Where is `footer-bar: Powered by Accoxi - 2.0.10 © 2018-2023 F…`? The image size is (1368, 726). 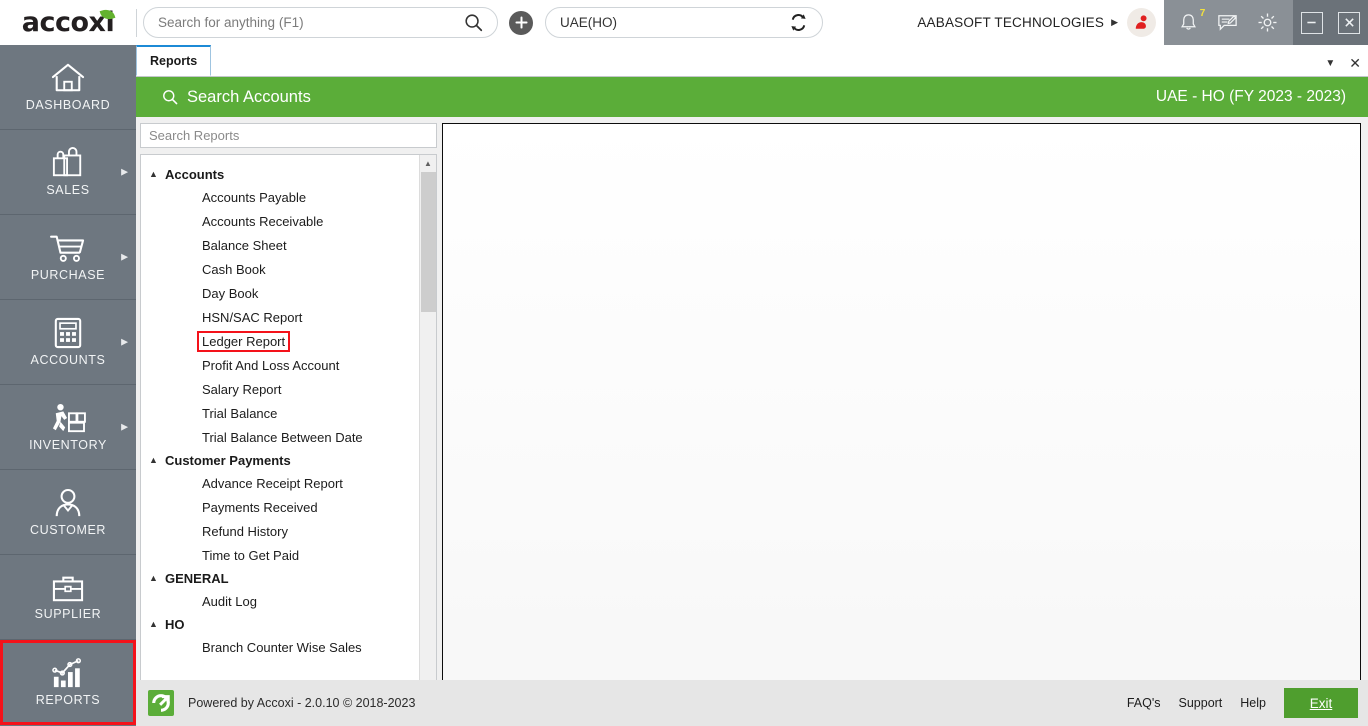
footer-bar: Powered by Accoxi - 2.0.10 © 2018-2023 F… is located at coordinates (752, 703).